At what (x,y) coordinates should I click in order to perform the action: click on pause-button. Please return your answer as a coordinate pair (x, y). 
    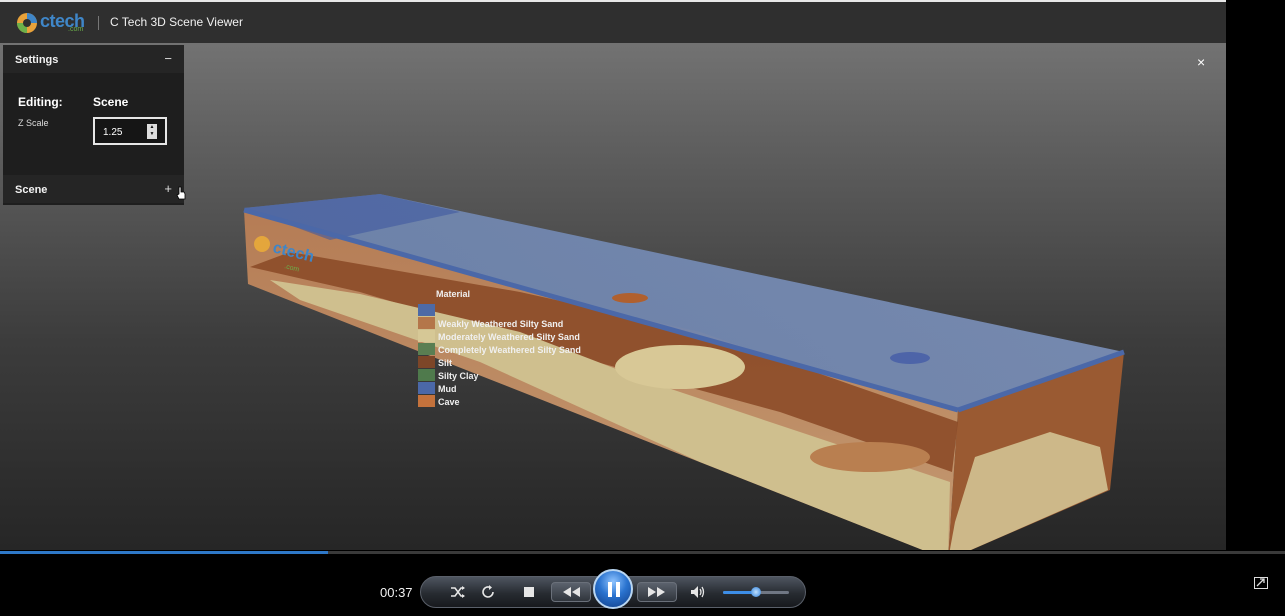
    Looking at the image, I should click on (613, 589).